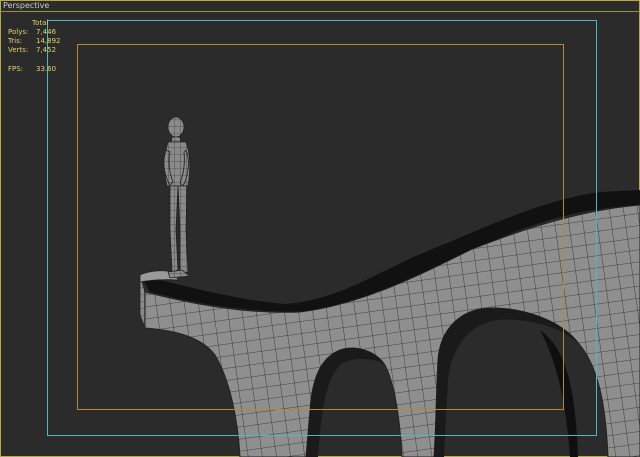 The height and width of the screenshot is (457, 640). Describe the element at coordinates (40, 23) in the screenshot. I see `stats-header: Total` at that location.